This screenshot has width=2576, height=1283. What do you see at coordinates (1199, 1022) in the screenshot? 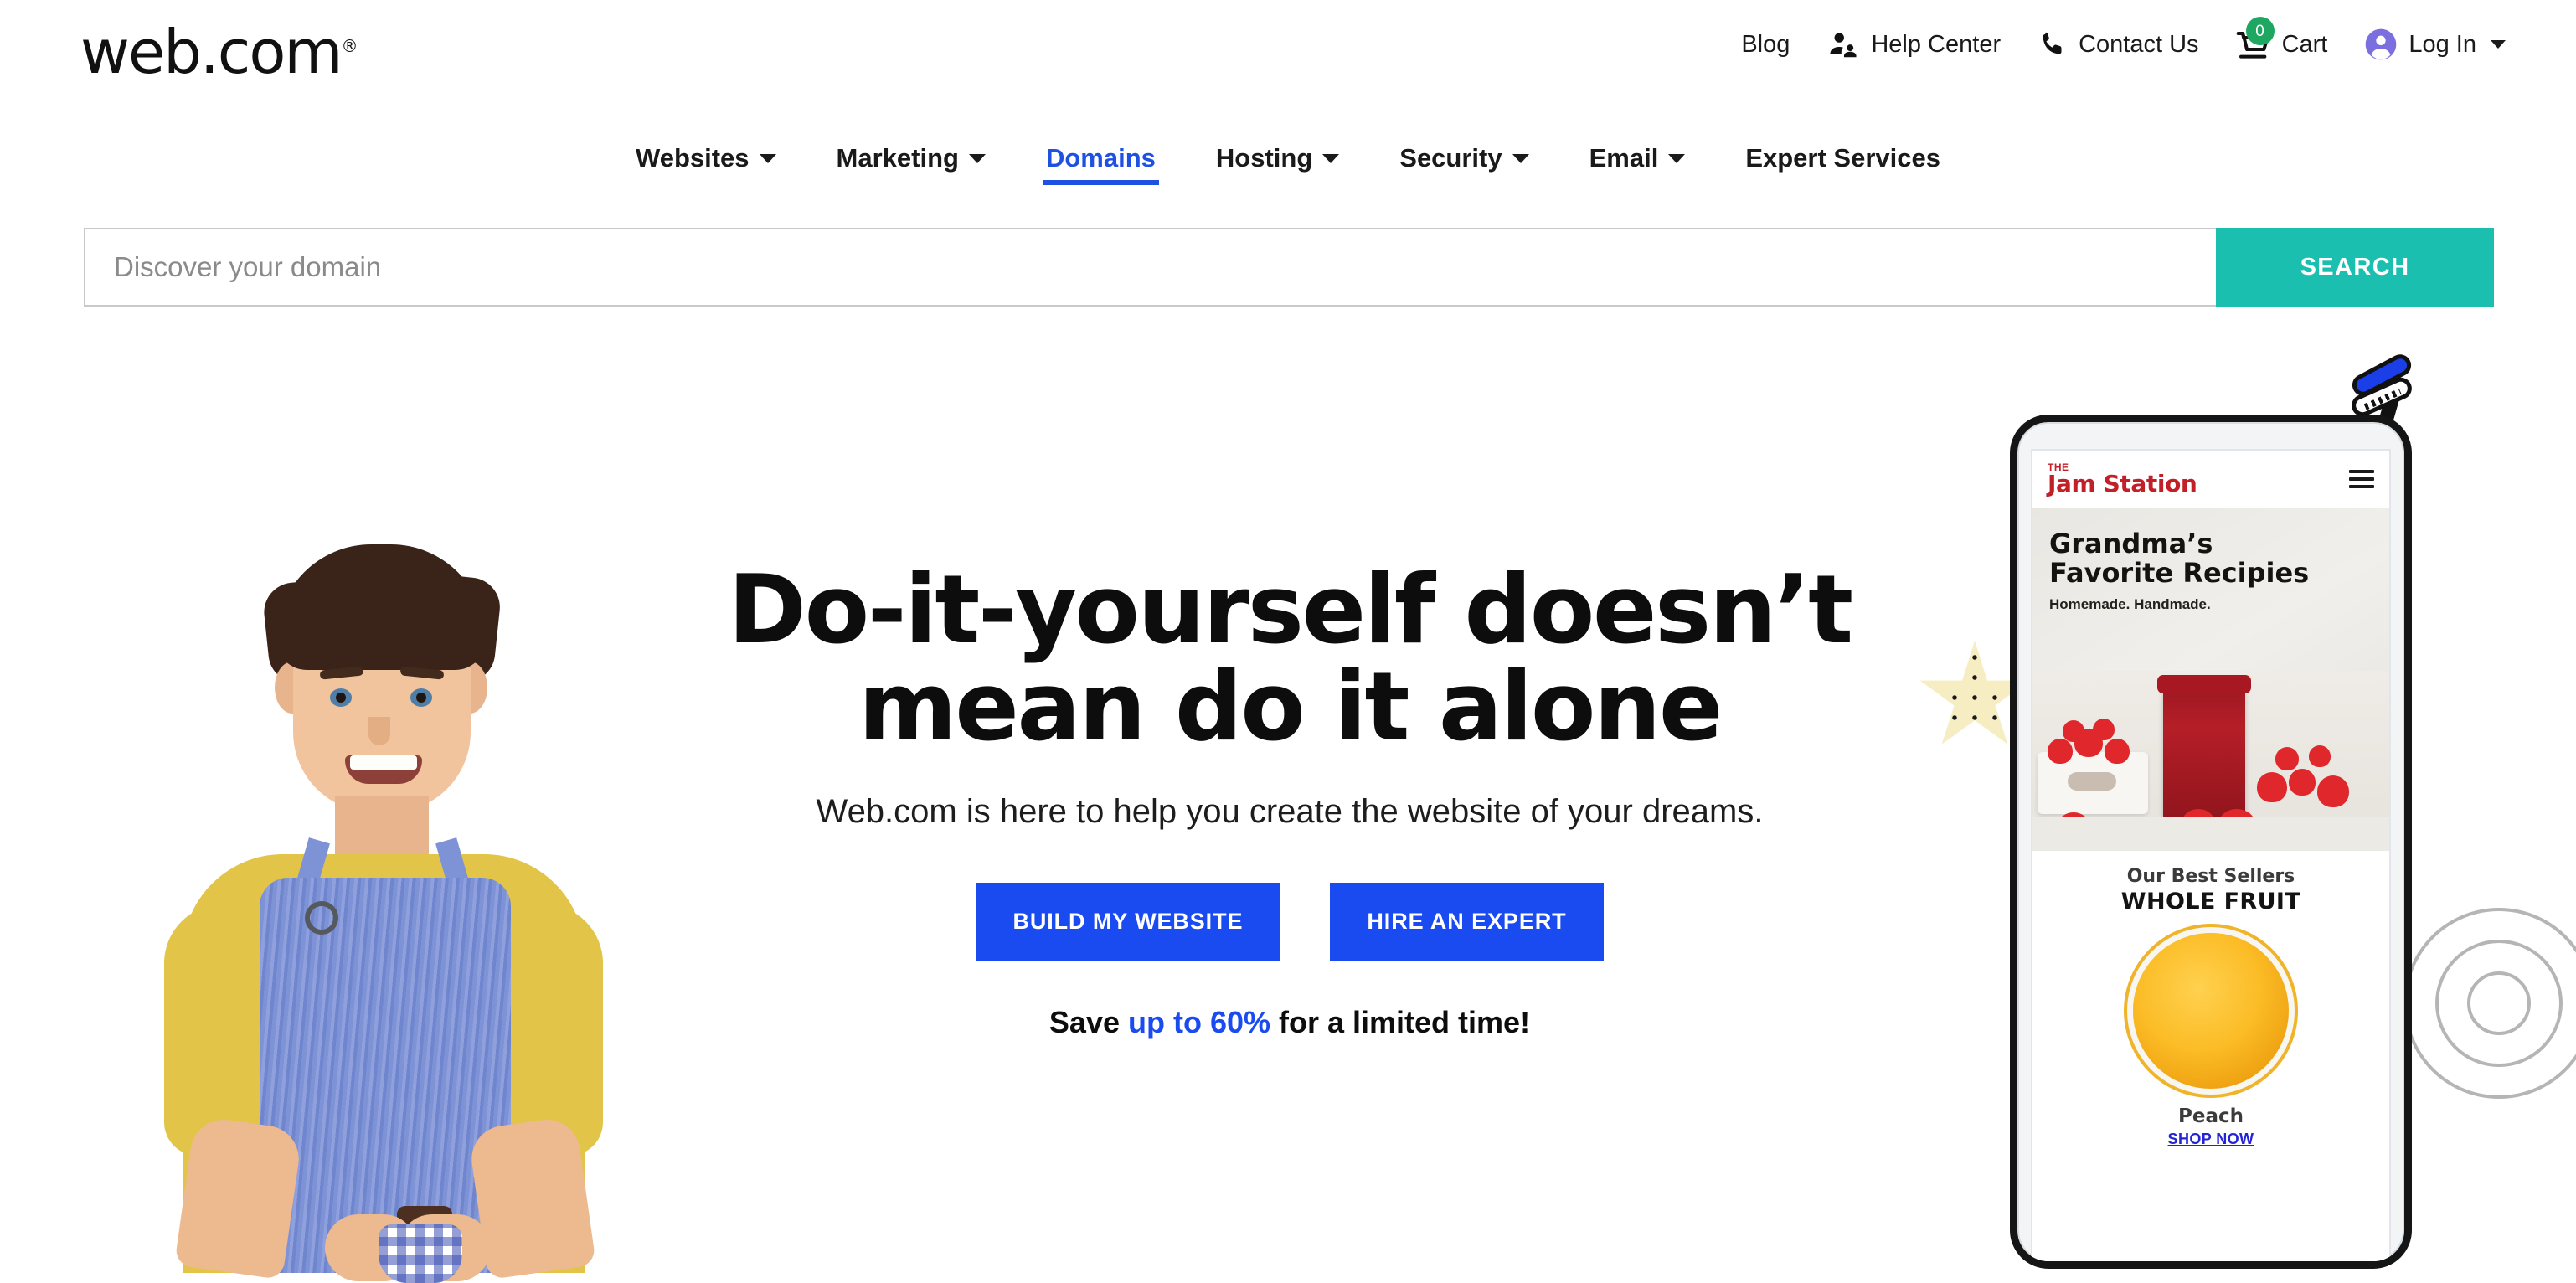
I see `promo-highlight: up to 60%` at bounding box center [1199, 1022].